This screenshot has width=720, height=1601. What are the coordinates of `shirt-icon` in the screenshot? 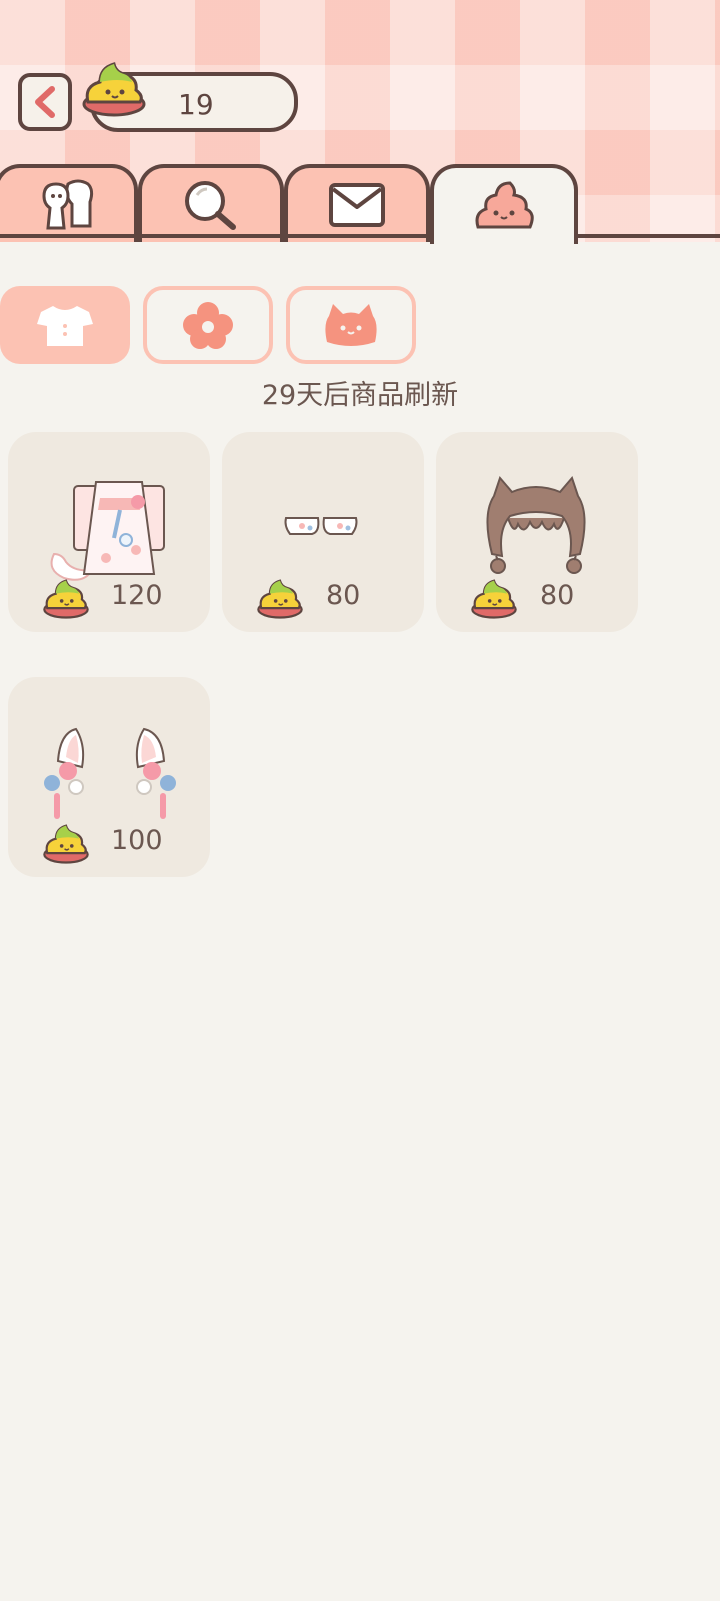 It's located at (65, 326).